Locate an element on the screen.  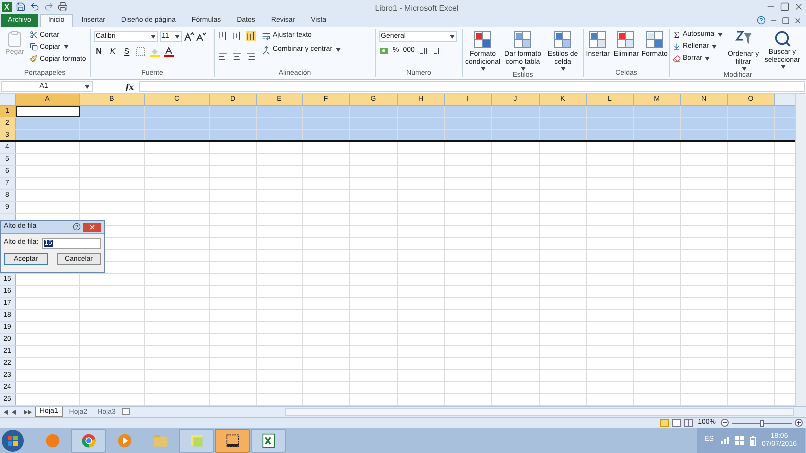
print-preview-icon is located at coordinates (63, 7).